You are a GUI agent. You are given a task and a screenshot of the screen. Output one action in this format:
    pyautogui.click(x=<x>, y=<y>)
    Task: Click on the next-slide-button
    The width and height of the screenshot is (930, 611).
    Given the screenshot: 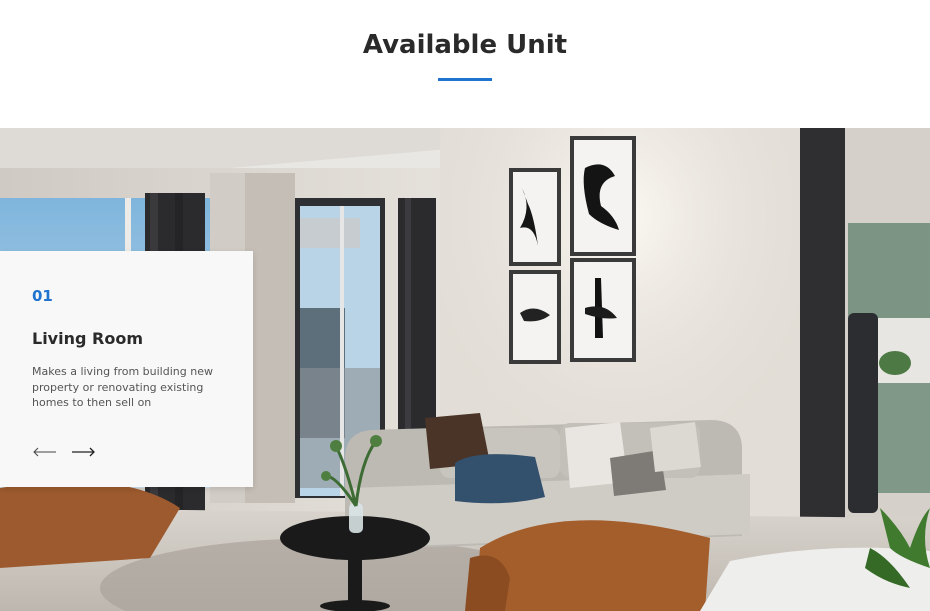 What is the action you would take?
    pyautogui.click(x=83, y=452)
    